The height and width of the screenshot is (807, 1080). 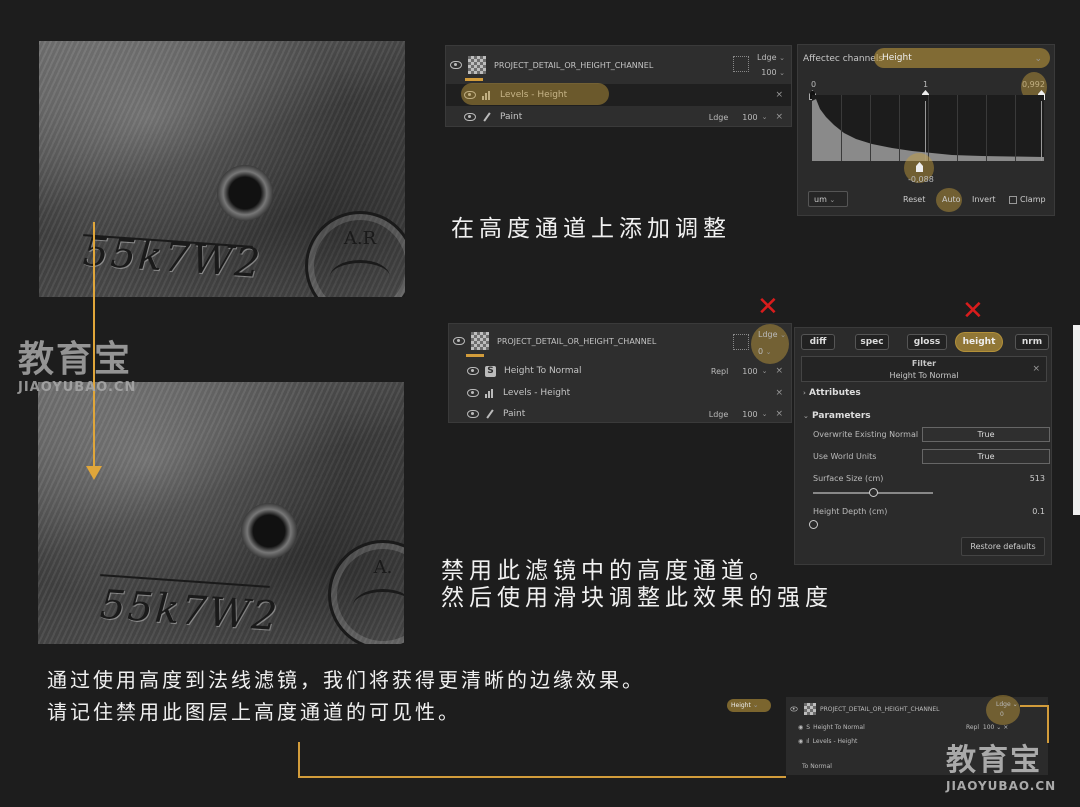 I want to click on mini-row1-blend: Repl 100 ⌄ ×, so click(x=987, y=727).